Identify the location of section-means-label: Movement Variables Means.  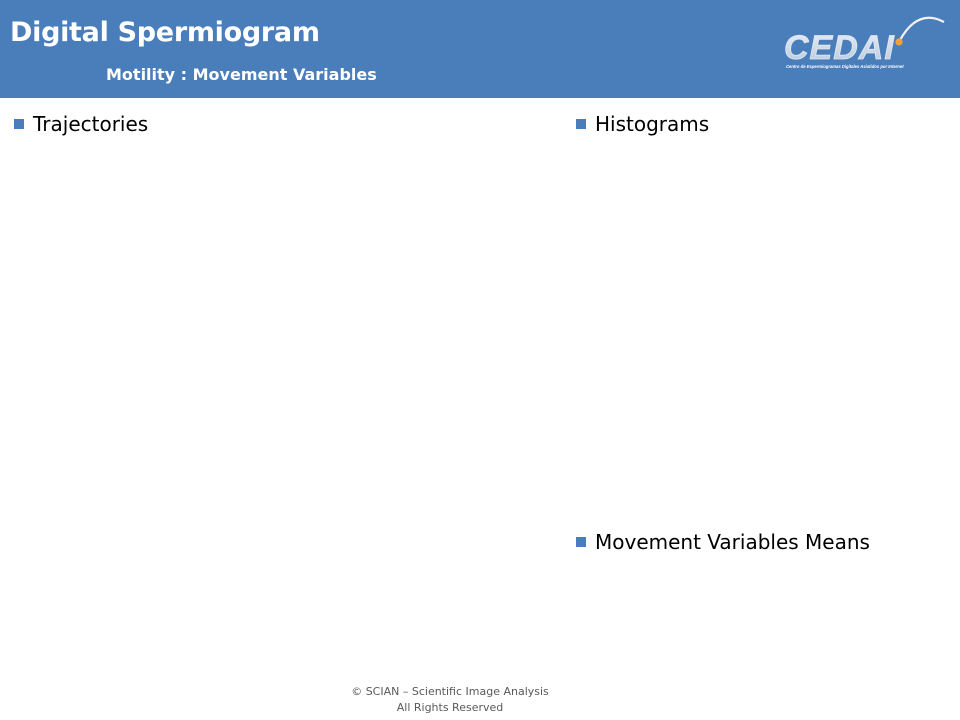
(732, 542).